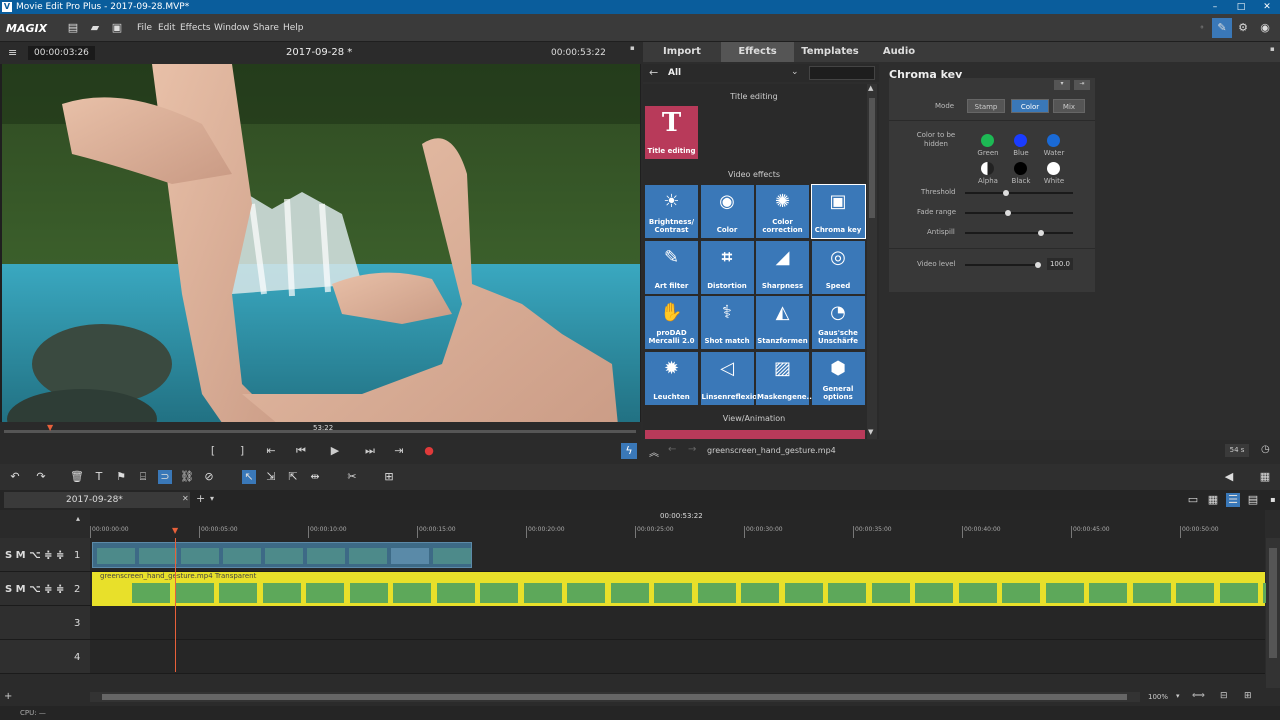  I want to click on swatch-water, so click(1053, 140).